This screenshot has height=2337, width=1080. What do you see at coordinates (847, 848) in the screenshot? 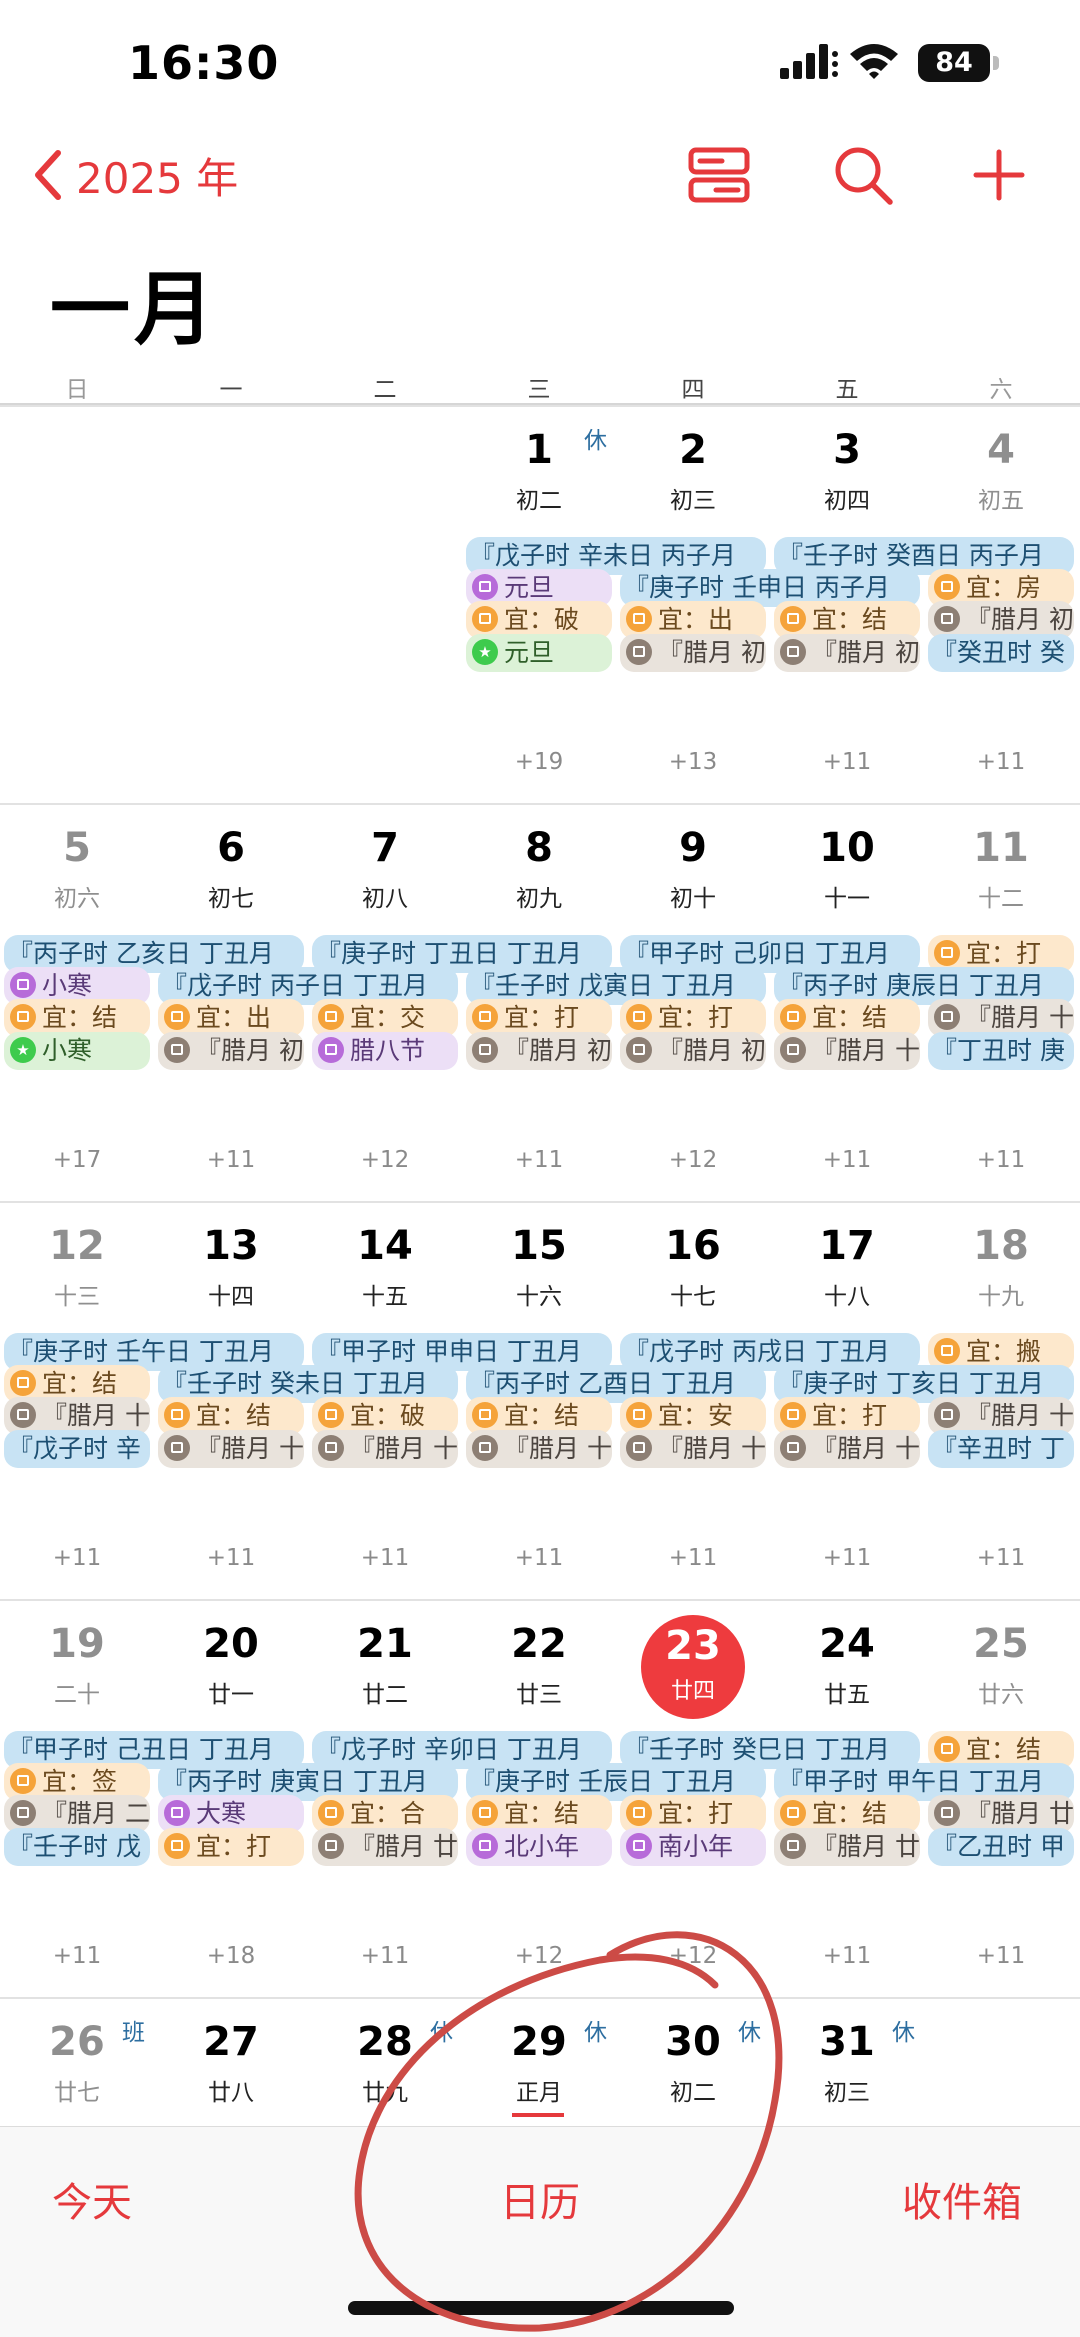
I see `day-number: 10` at bounding box center [847, 848].